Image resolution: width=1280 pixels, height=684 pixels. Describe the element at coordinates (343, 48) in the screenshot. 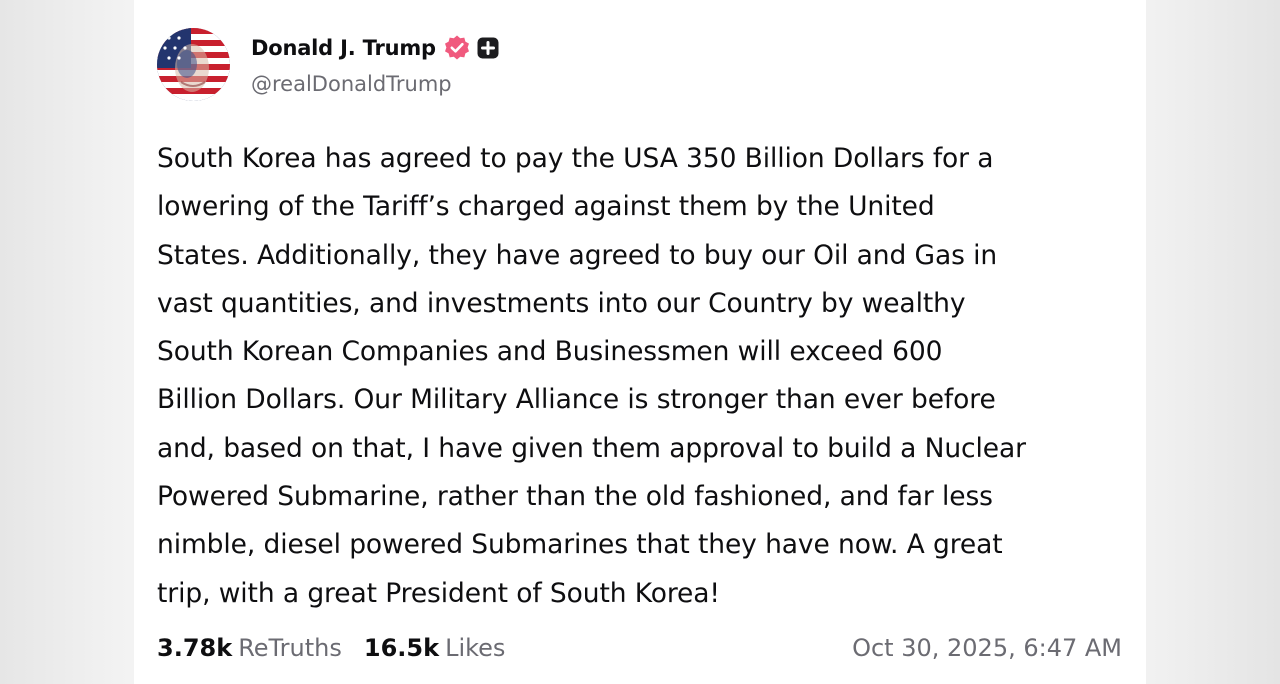

I see `display-name: Donald J. Trump` at that location.